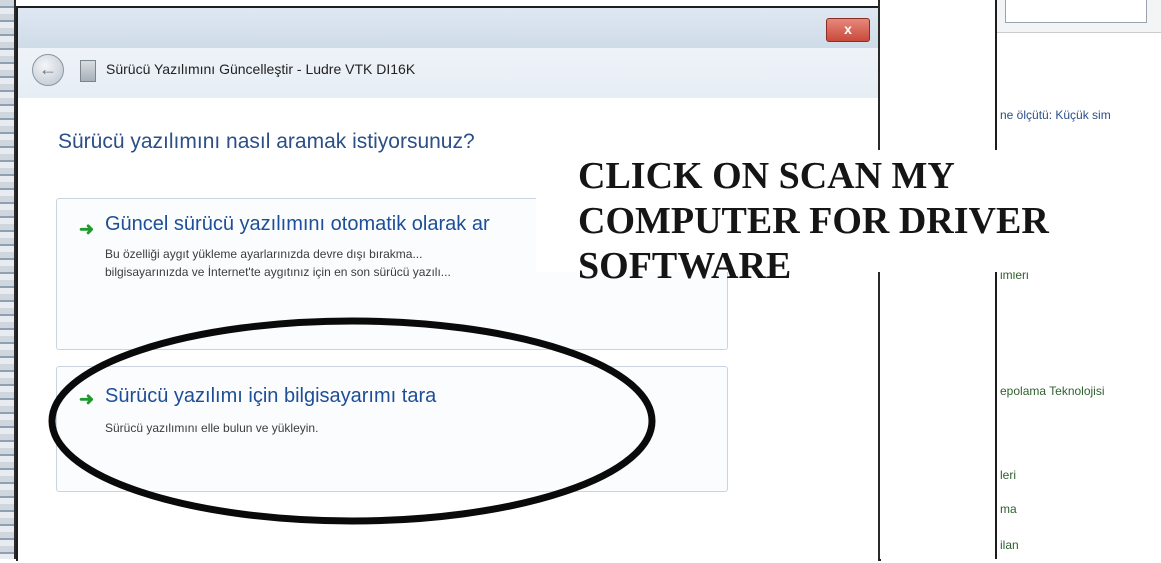  What do you see at coordinates (1055, 115) in the screenshot?
I see `view-options-text: ne ölçütü: Küçük sim` at bounding box center [1055, 115].